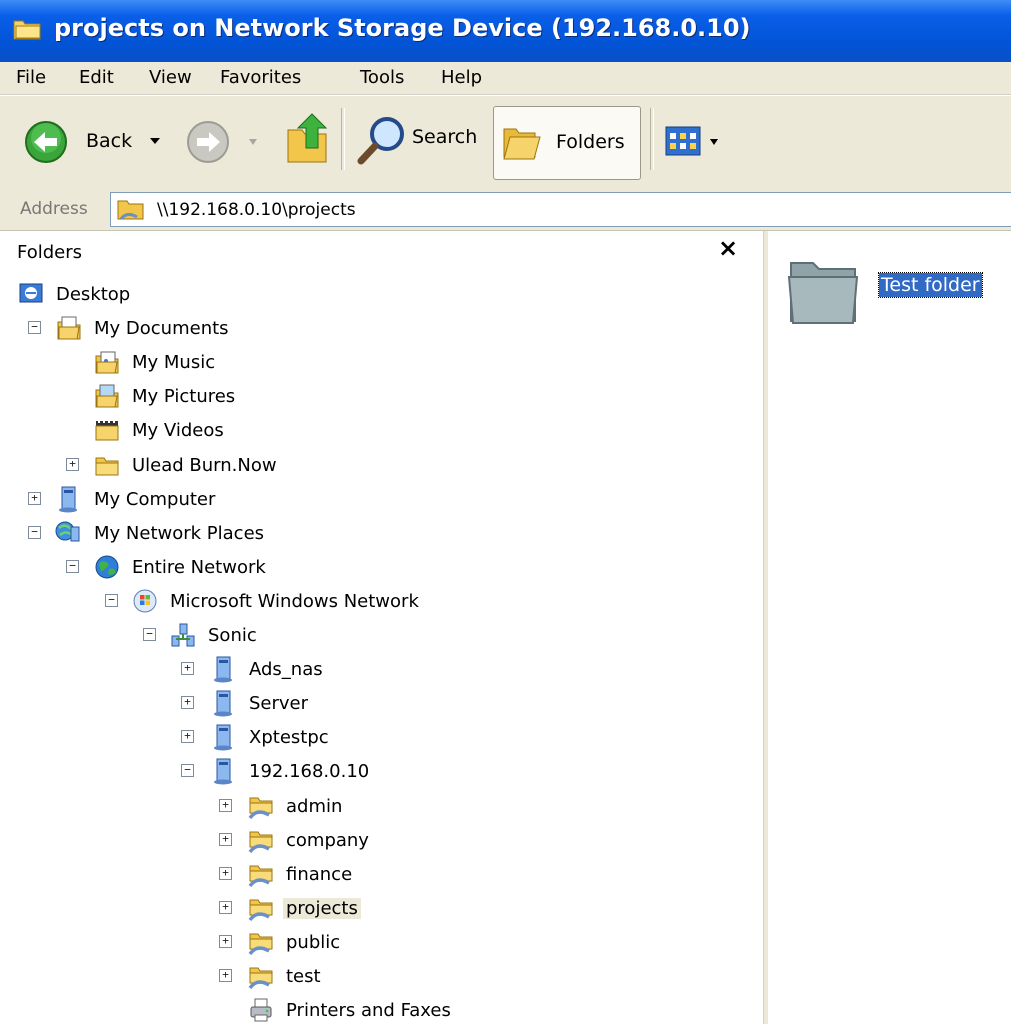  What do you see at coordinates (380, 500) in the screenshot?
I see `tree-item-my-computer: + My Computer` at bounding box center [380, 500].